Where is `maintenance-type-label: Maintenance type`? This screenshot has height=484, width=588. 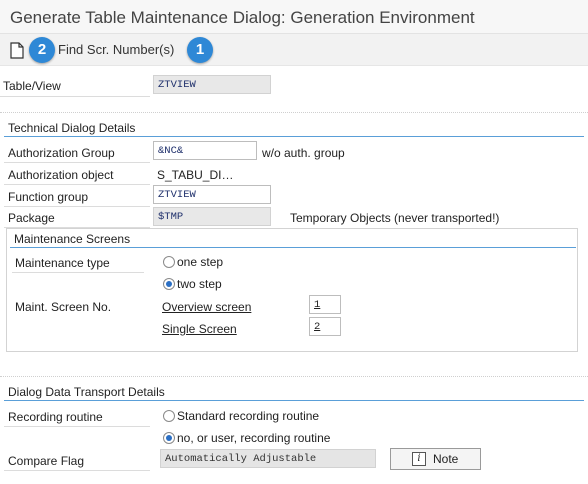
maintenance-type-label: Maintenance type is located at coordinates (62, 263).